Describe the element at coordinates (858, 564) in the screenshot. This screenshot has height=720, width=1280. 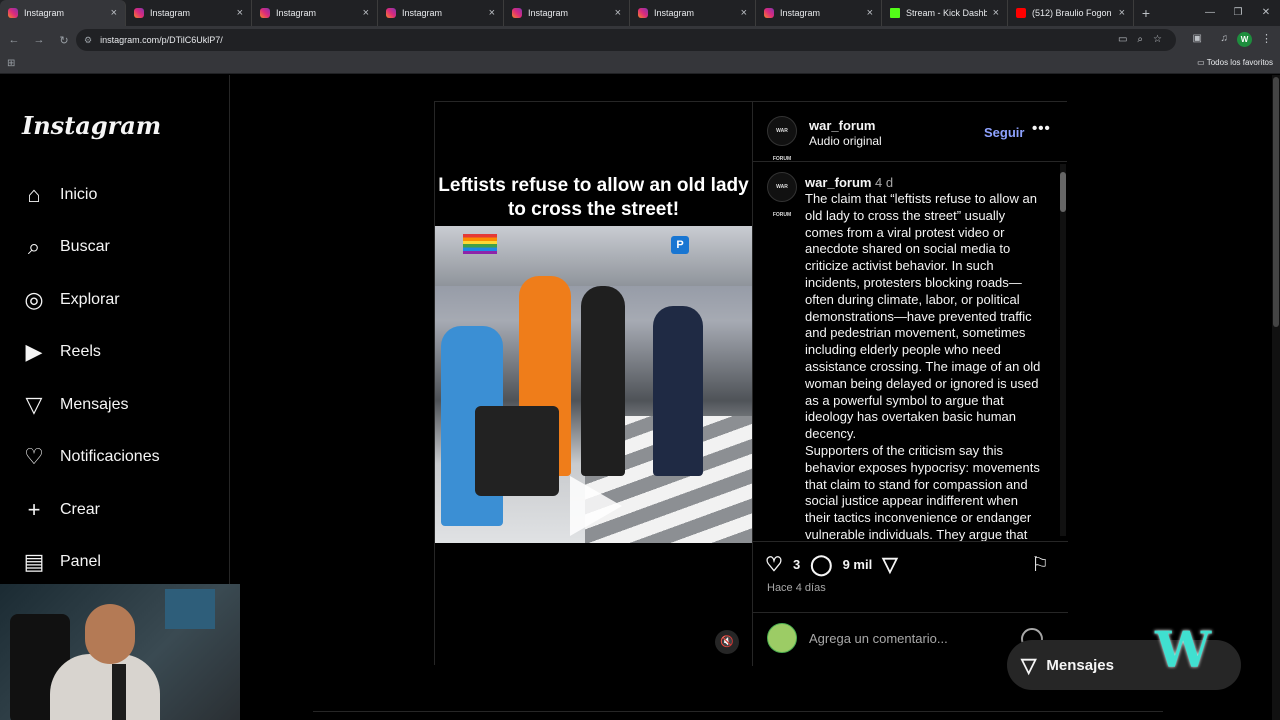
I see `comments-count: 9 mil` at that location.